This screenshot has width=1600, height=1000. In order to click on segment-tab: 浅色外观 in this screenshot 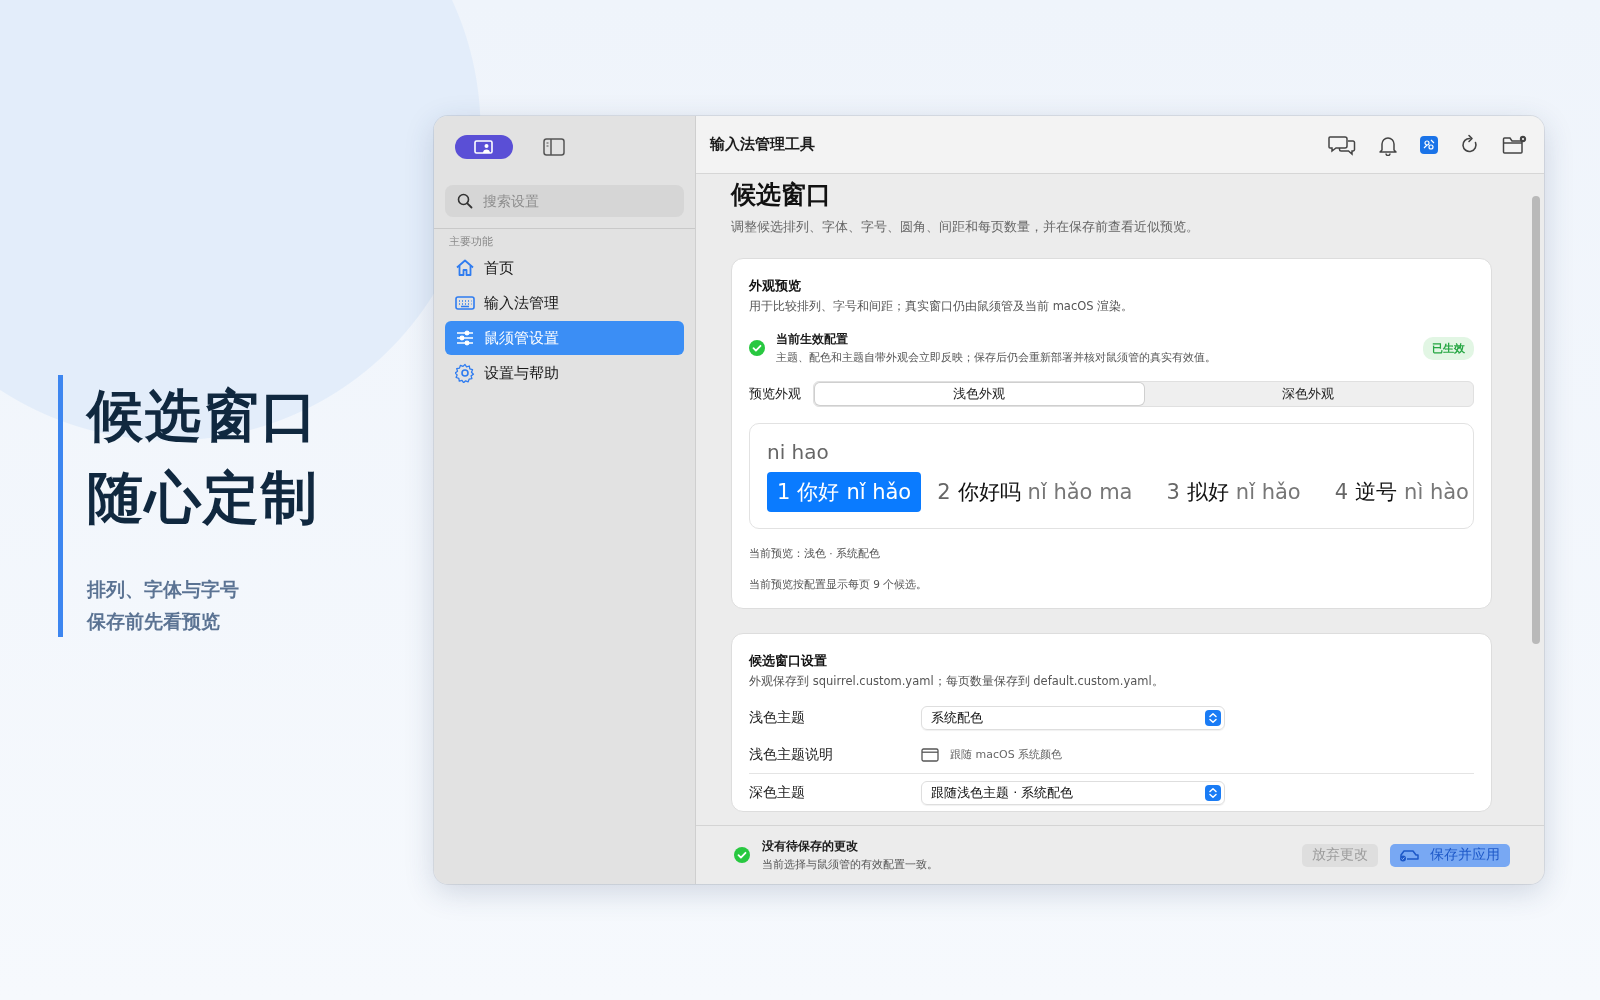, I will do `click(979, 394)`.